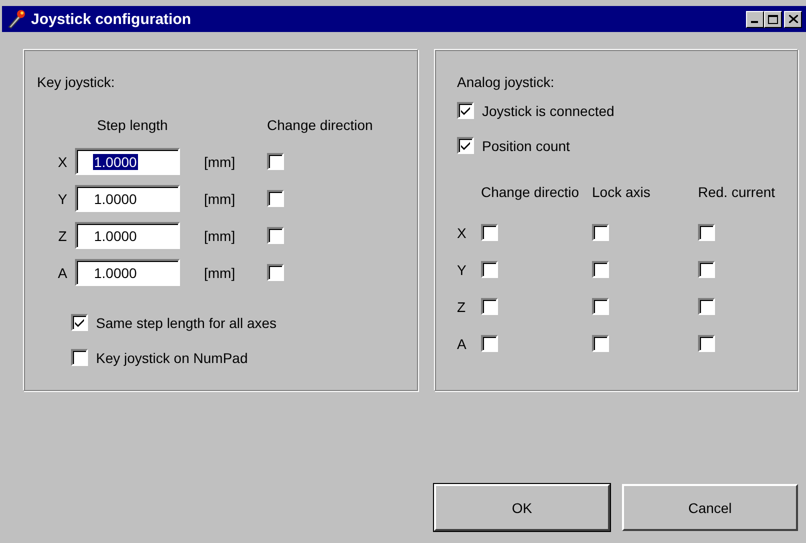  I want to click on column-header: Change direction, so click(320, 124).